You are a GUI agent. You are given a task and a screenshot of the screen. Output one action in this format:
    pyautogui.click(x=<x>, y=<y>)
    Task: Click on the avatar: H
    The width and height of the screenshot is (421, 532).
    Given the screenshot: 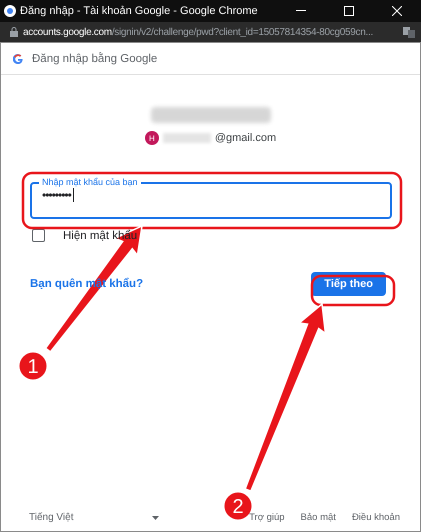 What is the action you would take?
    pyautogui.click(x=151, y=138)
    